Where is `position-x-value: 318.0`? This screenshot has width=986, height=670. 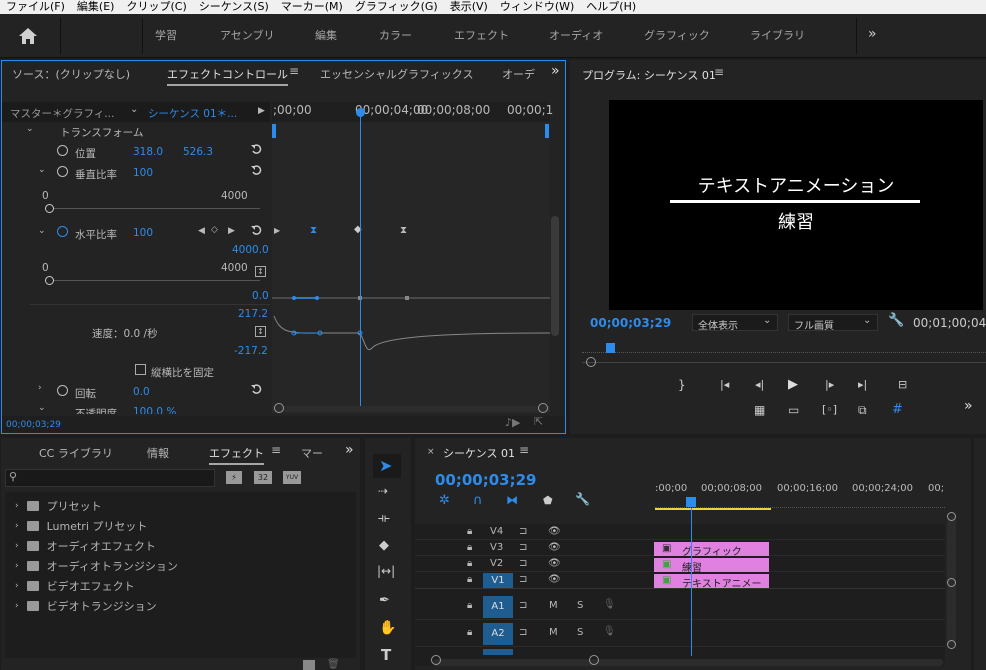 position-x-value: 318.0 is located at coordinates (148, 152).